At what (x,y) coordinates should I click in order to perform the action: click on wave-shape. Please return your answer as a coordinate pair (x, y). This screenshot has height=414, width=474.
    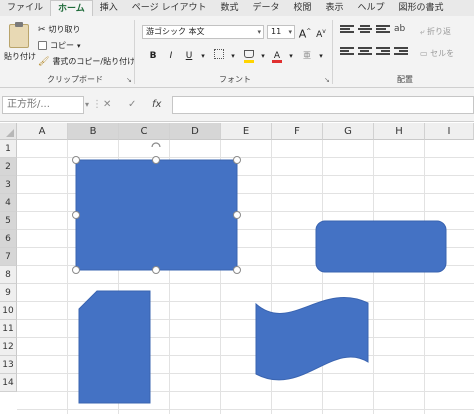
    Looking at the image, I should click on (312, 339).